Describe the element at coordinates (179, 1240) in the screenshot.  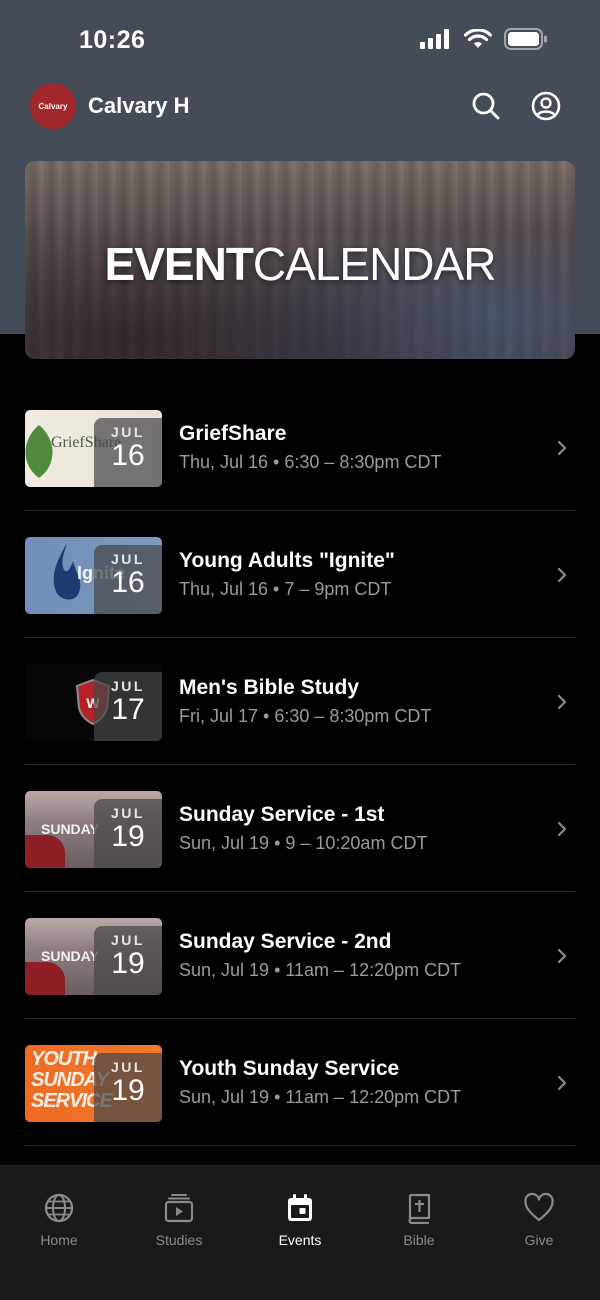
I see `tab-label: Studies` at that location.